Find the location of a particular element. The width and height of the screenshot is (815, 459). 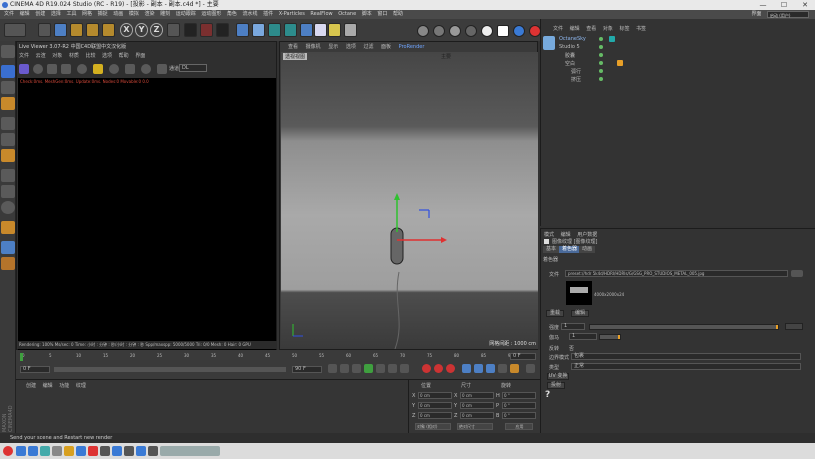

scale-tool-icon is located at coordinates (76, 30).